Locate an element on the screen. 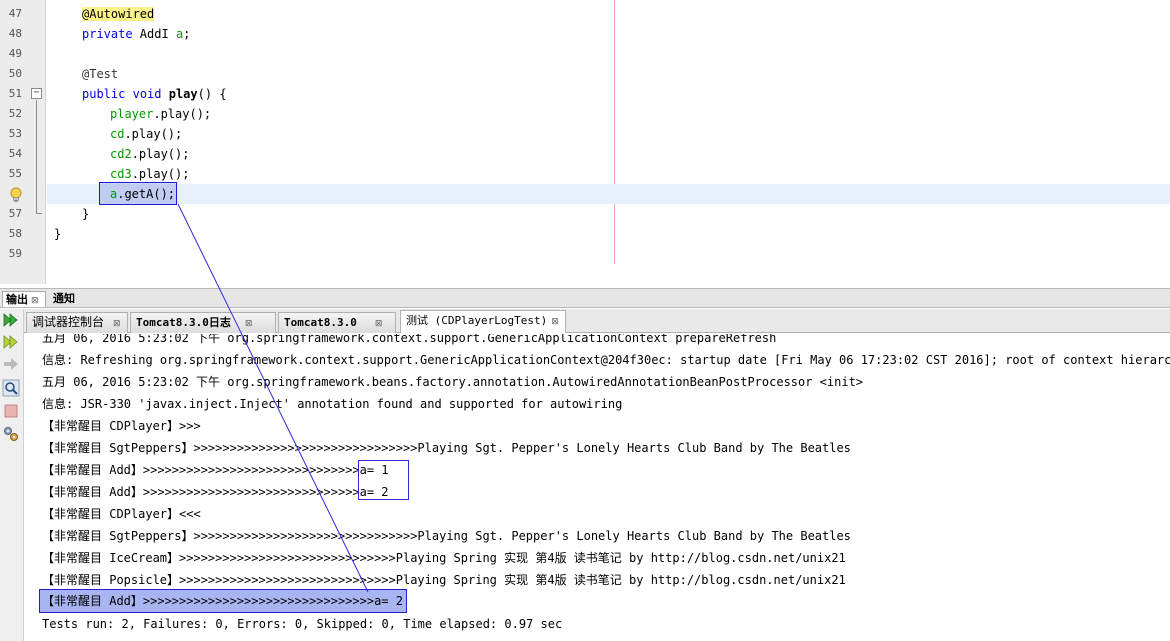 The image size is (1170, 641). code-line-58: } is located at coordinates (57, 234).